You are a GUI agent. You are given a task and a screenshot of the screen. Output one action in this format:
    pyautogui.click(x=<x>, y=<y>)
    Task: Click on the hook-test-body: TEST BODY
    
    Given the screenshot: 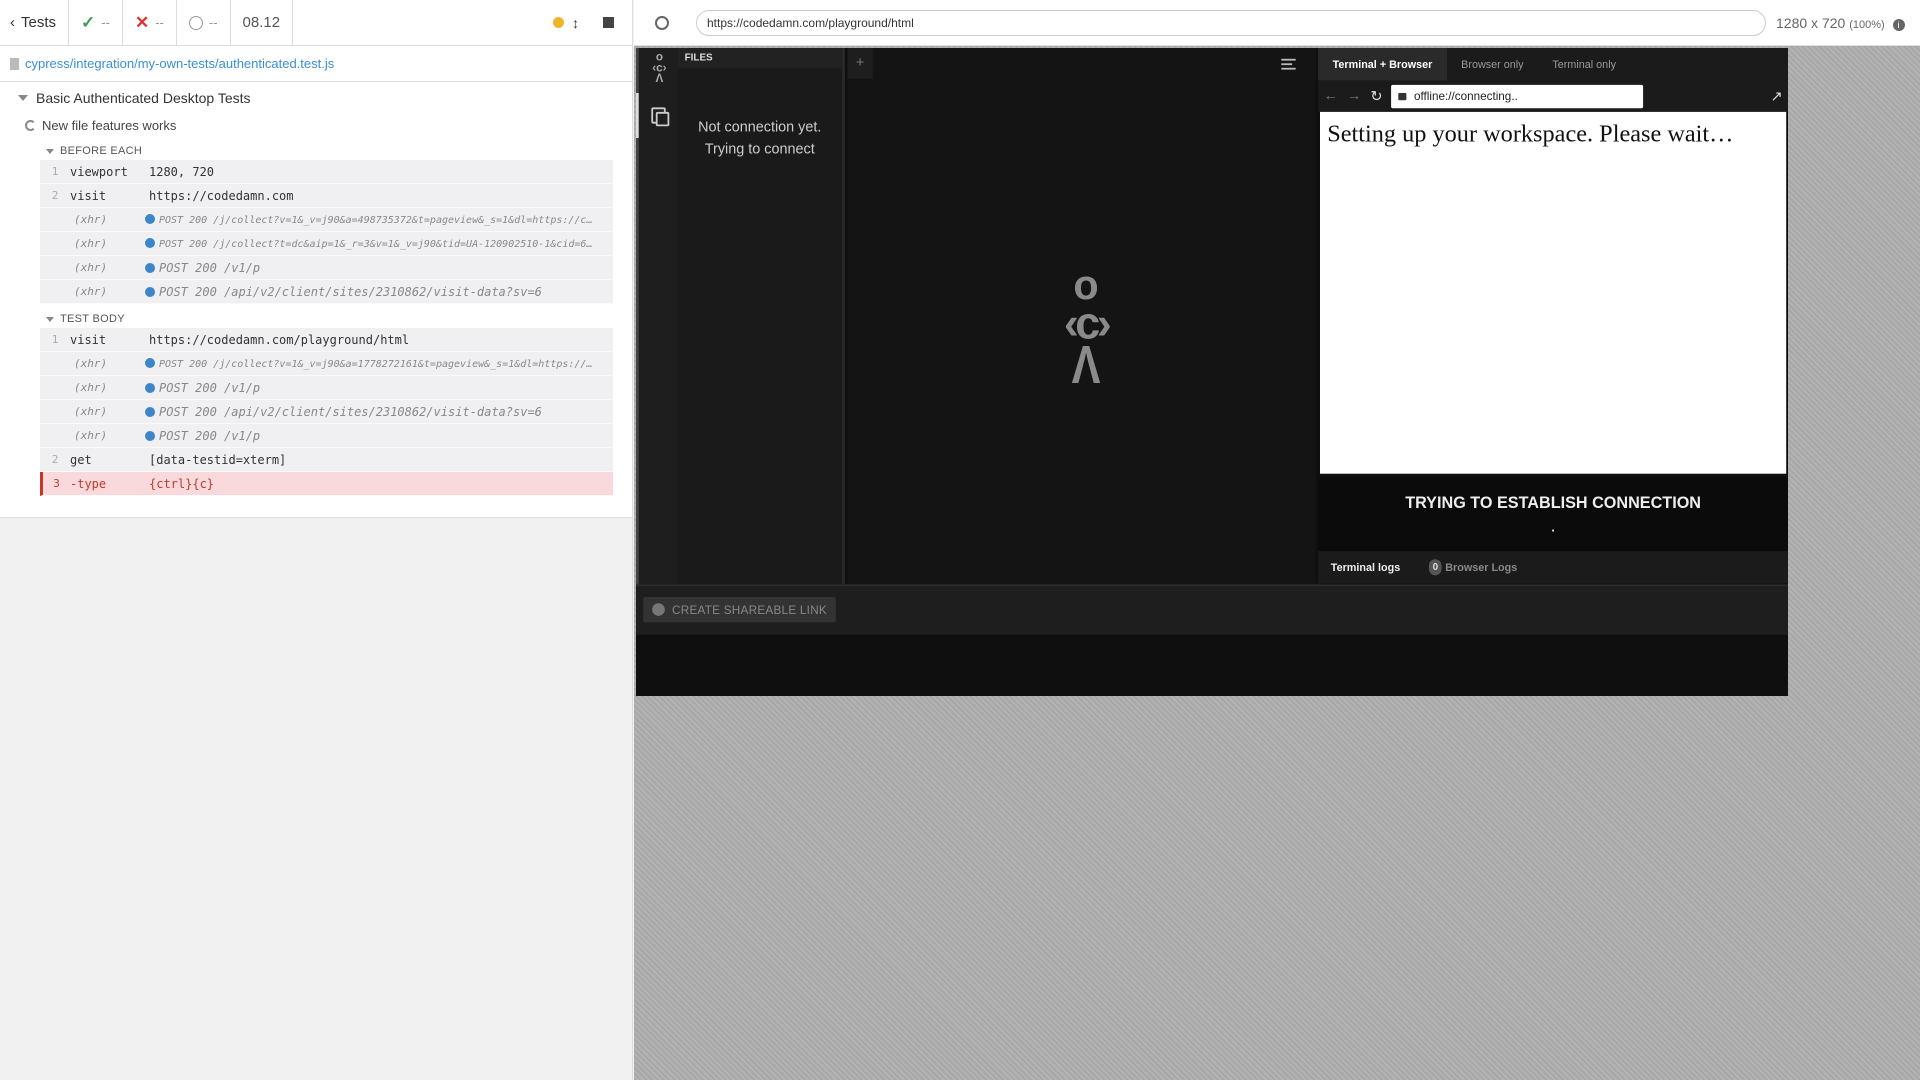 What is the action you would take?
    pyautogui.click(x=85, y=319)
    